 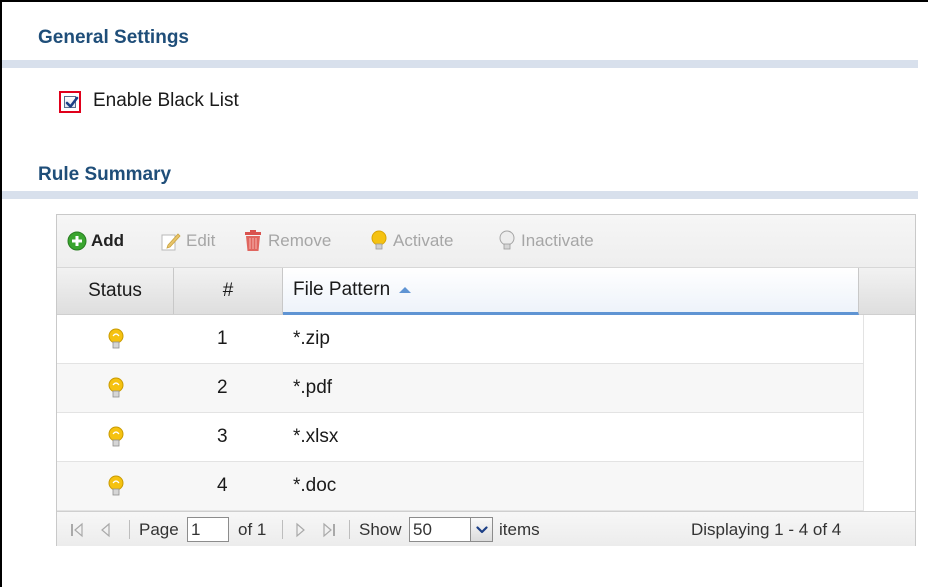 I want to click on column-header-index: #, so click(x=228, y=291).